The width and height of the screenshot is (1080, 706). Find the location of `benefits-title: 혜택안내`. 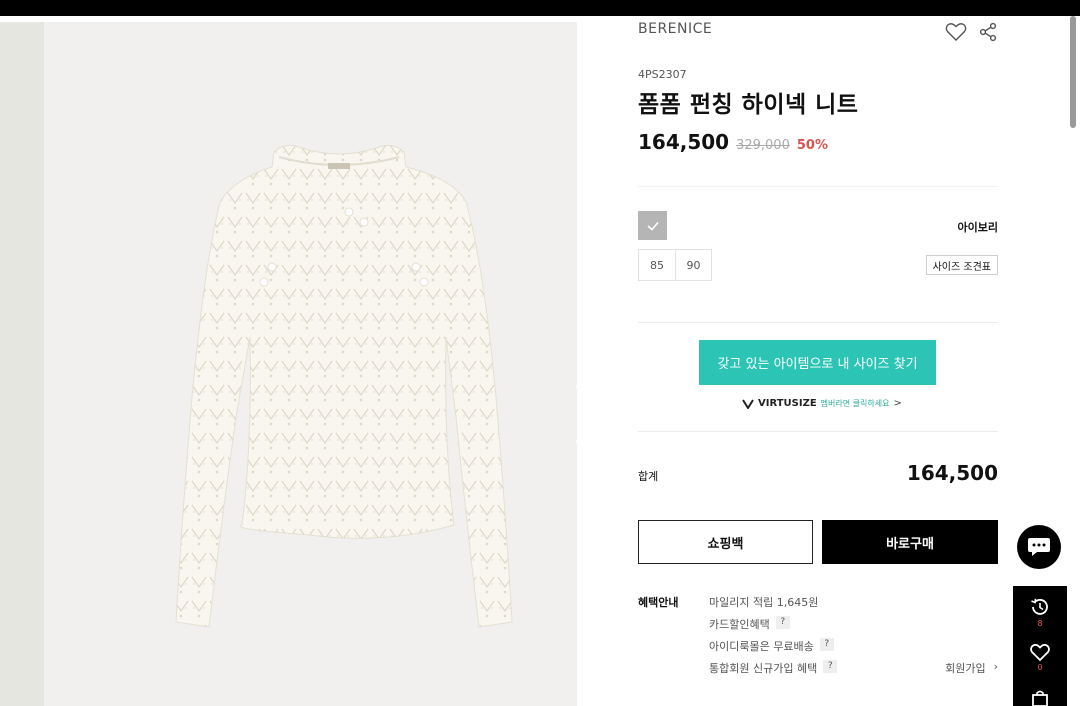

benefits-title: 혜택안내 is located at coordinates (658, 602).